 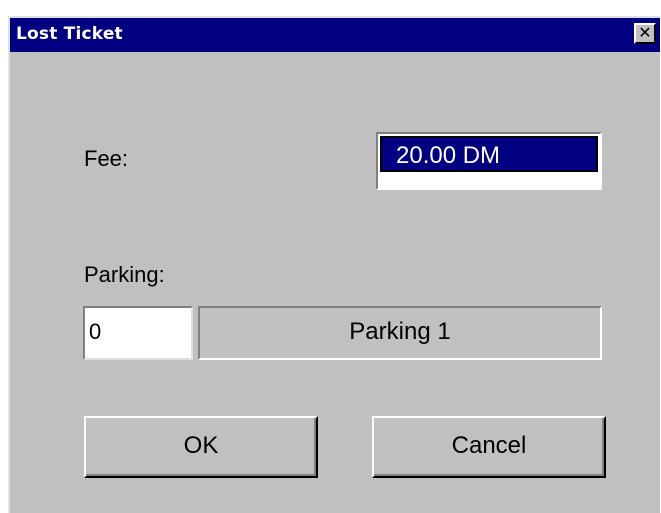 What do you see at coordinates (201, 447) in the screenshot?
I see `ok-button: OK` at bounding box center [201, 447].